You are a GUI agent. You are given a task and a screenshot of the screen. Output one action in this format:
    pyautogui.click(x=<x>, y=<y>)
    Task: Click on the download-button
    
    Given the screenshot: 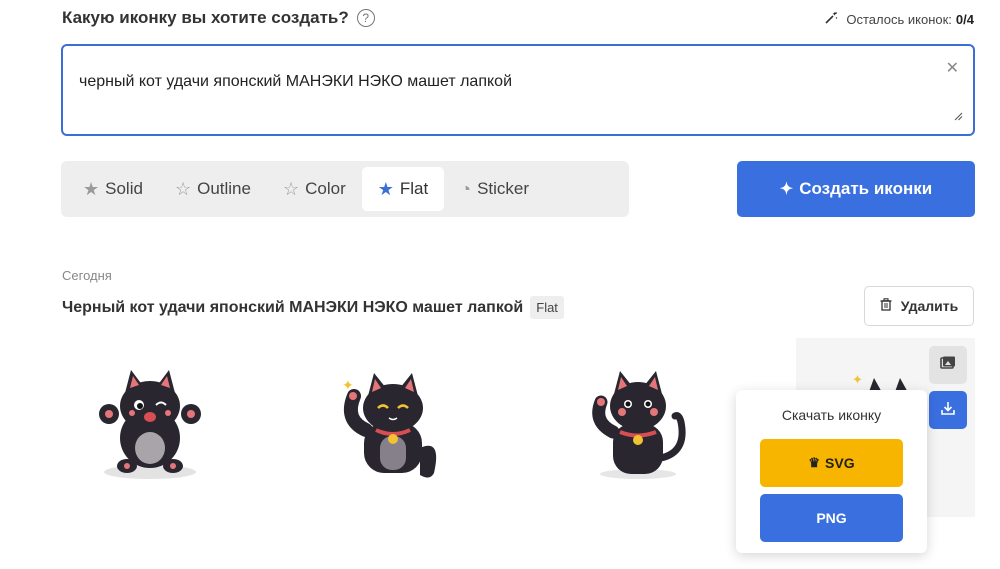 What is the action you would take?
    pyautogui.click(x=948, y=410)
    